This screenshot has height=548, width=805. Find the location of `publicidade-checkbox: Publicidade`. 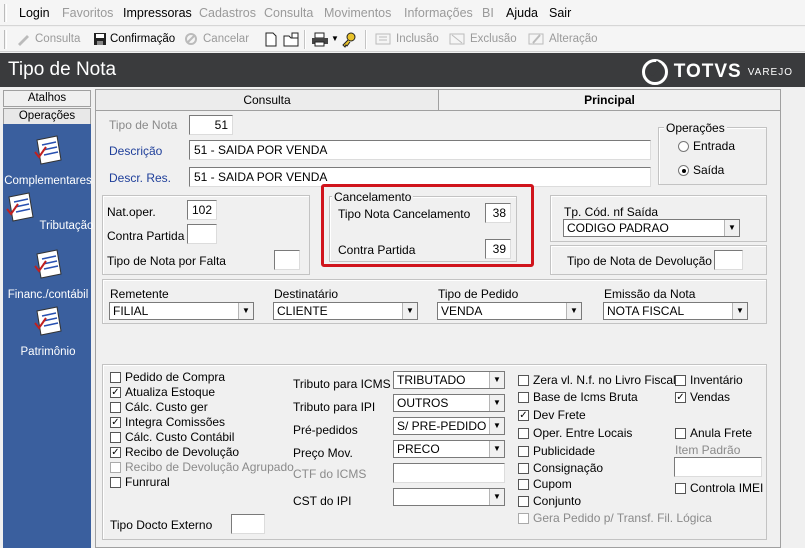

publicidade-checkbox: Publicidade is located at coordinates (556, 451).